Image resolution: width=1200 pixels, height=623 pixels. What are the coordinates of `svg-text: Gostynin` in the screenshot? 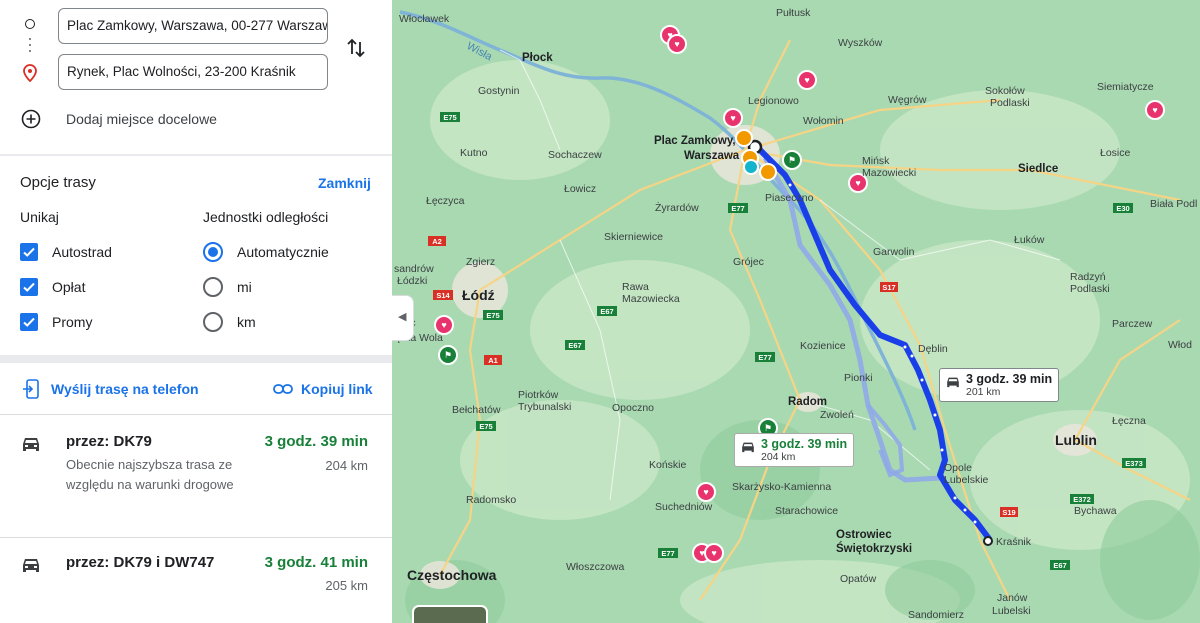 It's located at (499, 91).